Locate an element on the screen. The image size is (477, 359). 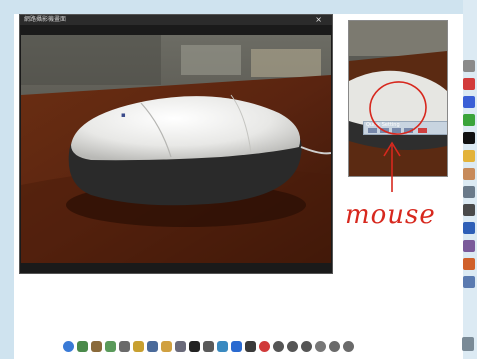
zoom-icon is located at coordinates (124, 346).